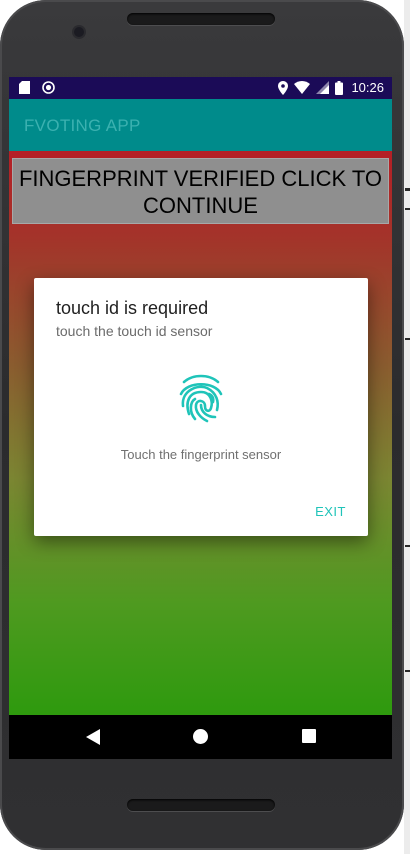  I want to click on battery-icon, so click(339, 87).